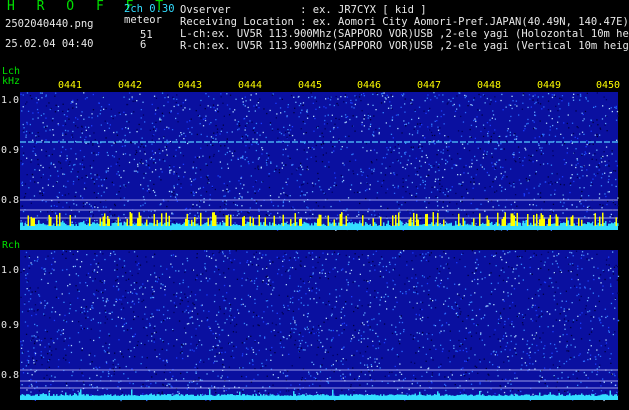  I want to click on time-label: 0441, so click(70, 85).